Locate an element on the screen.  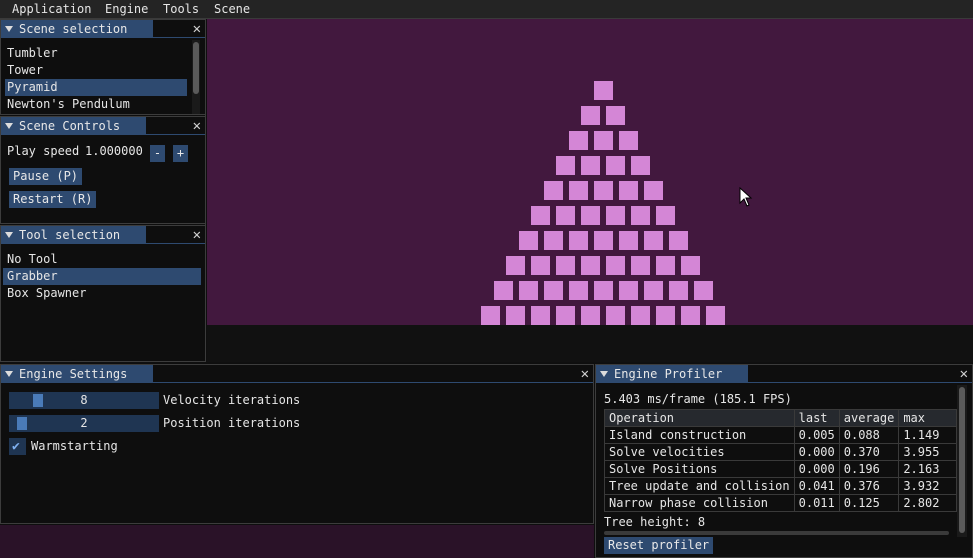
panel-titlebar: Engine Profiler ✕ is located at coordinates (784, 374).